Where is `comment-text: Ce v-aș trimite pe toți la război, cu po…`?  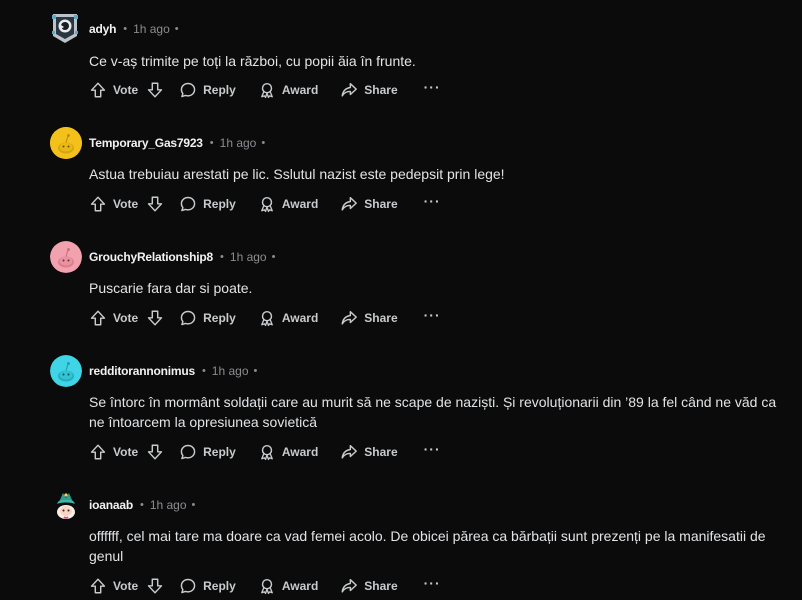 comment-text: Ce v-aș trimite pe toți la război, cu po… is located at coordinates (252, 61).